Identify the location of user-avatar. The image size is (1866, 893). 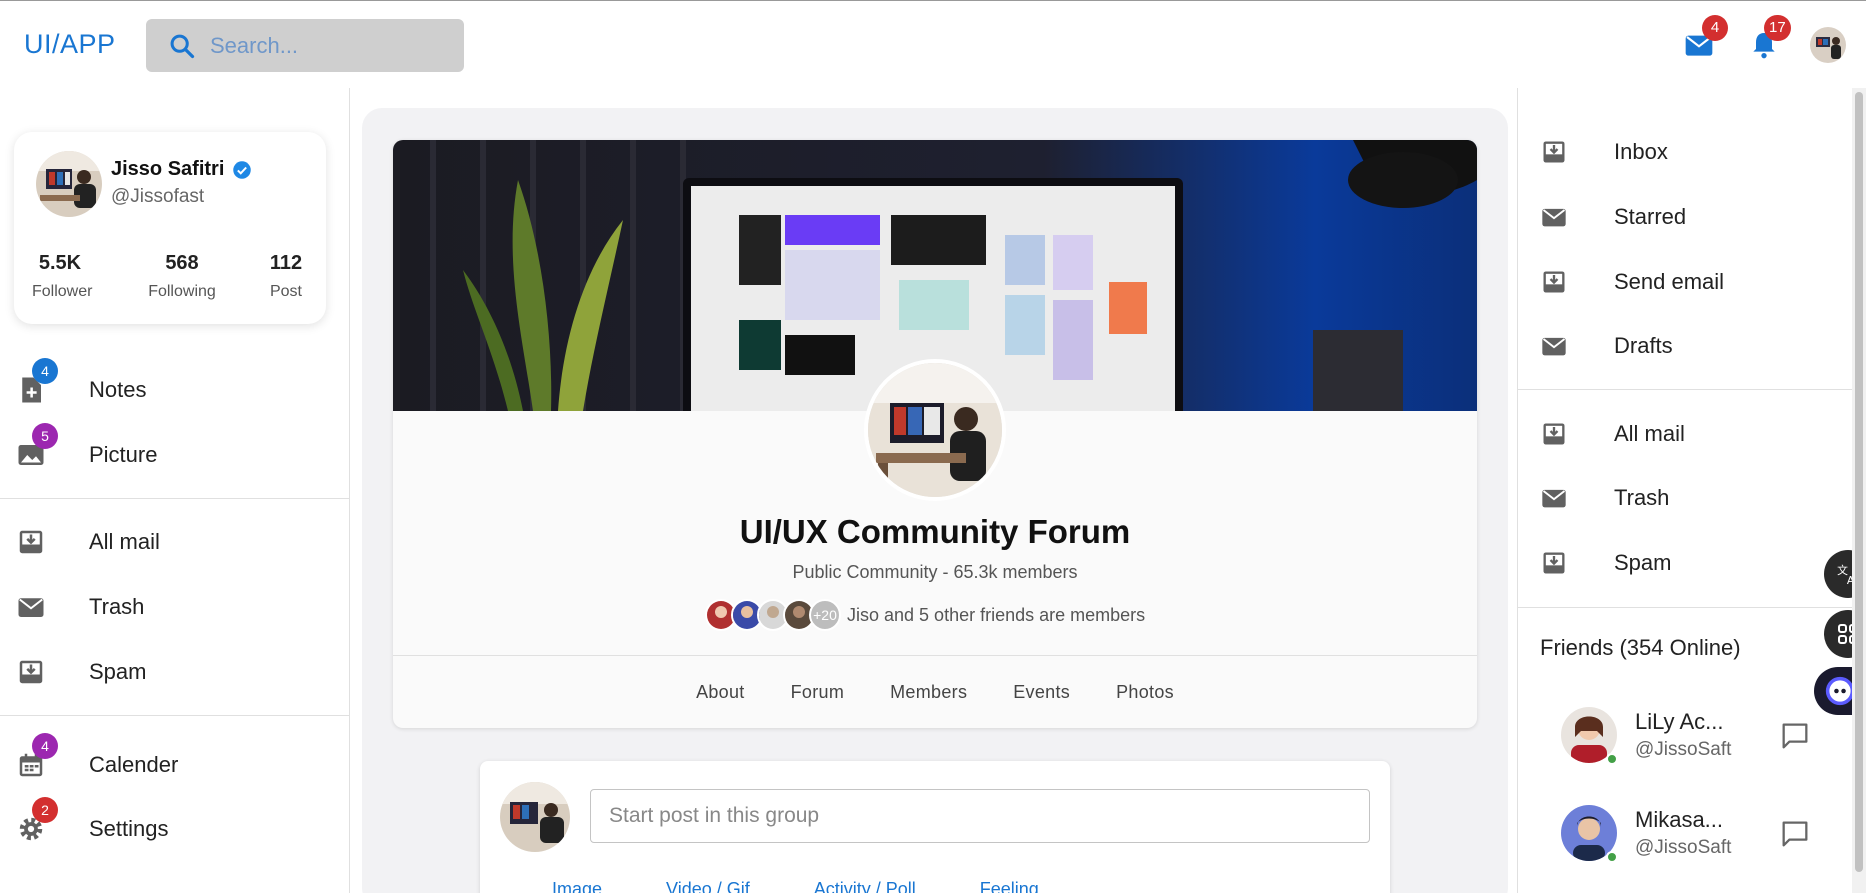
(1828, 45).